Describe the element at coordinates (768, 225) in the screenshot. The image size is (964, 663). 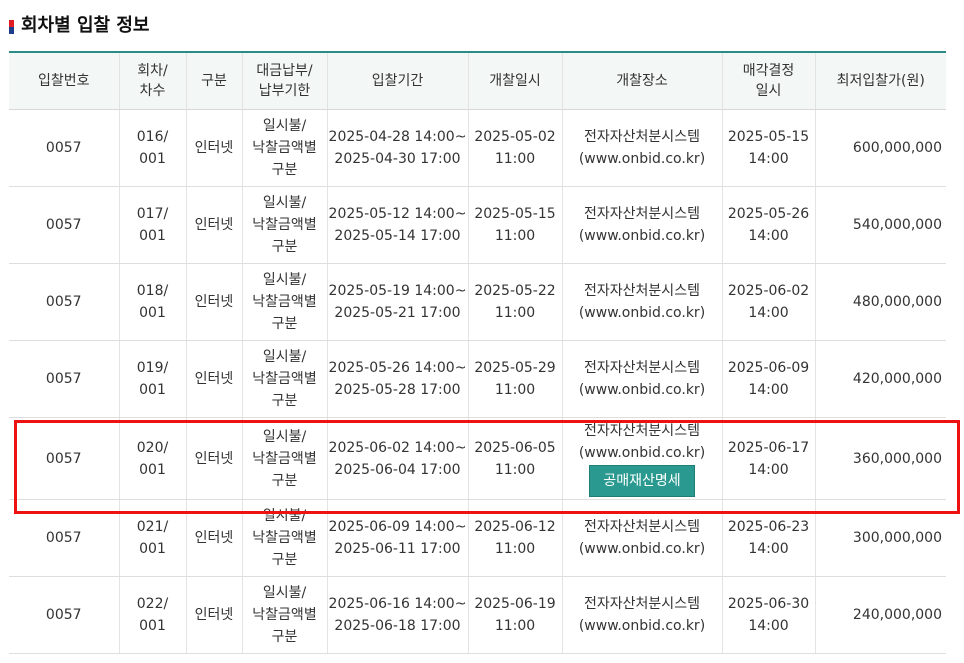
I see `decision-date-cell: 2025-05-26 14:00` at that location.